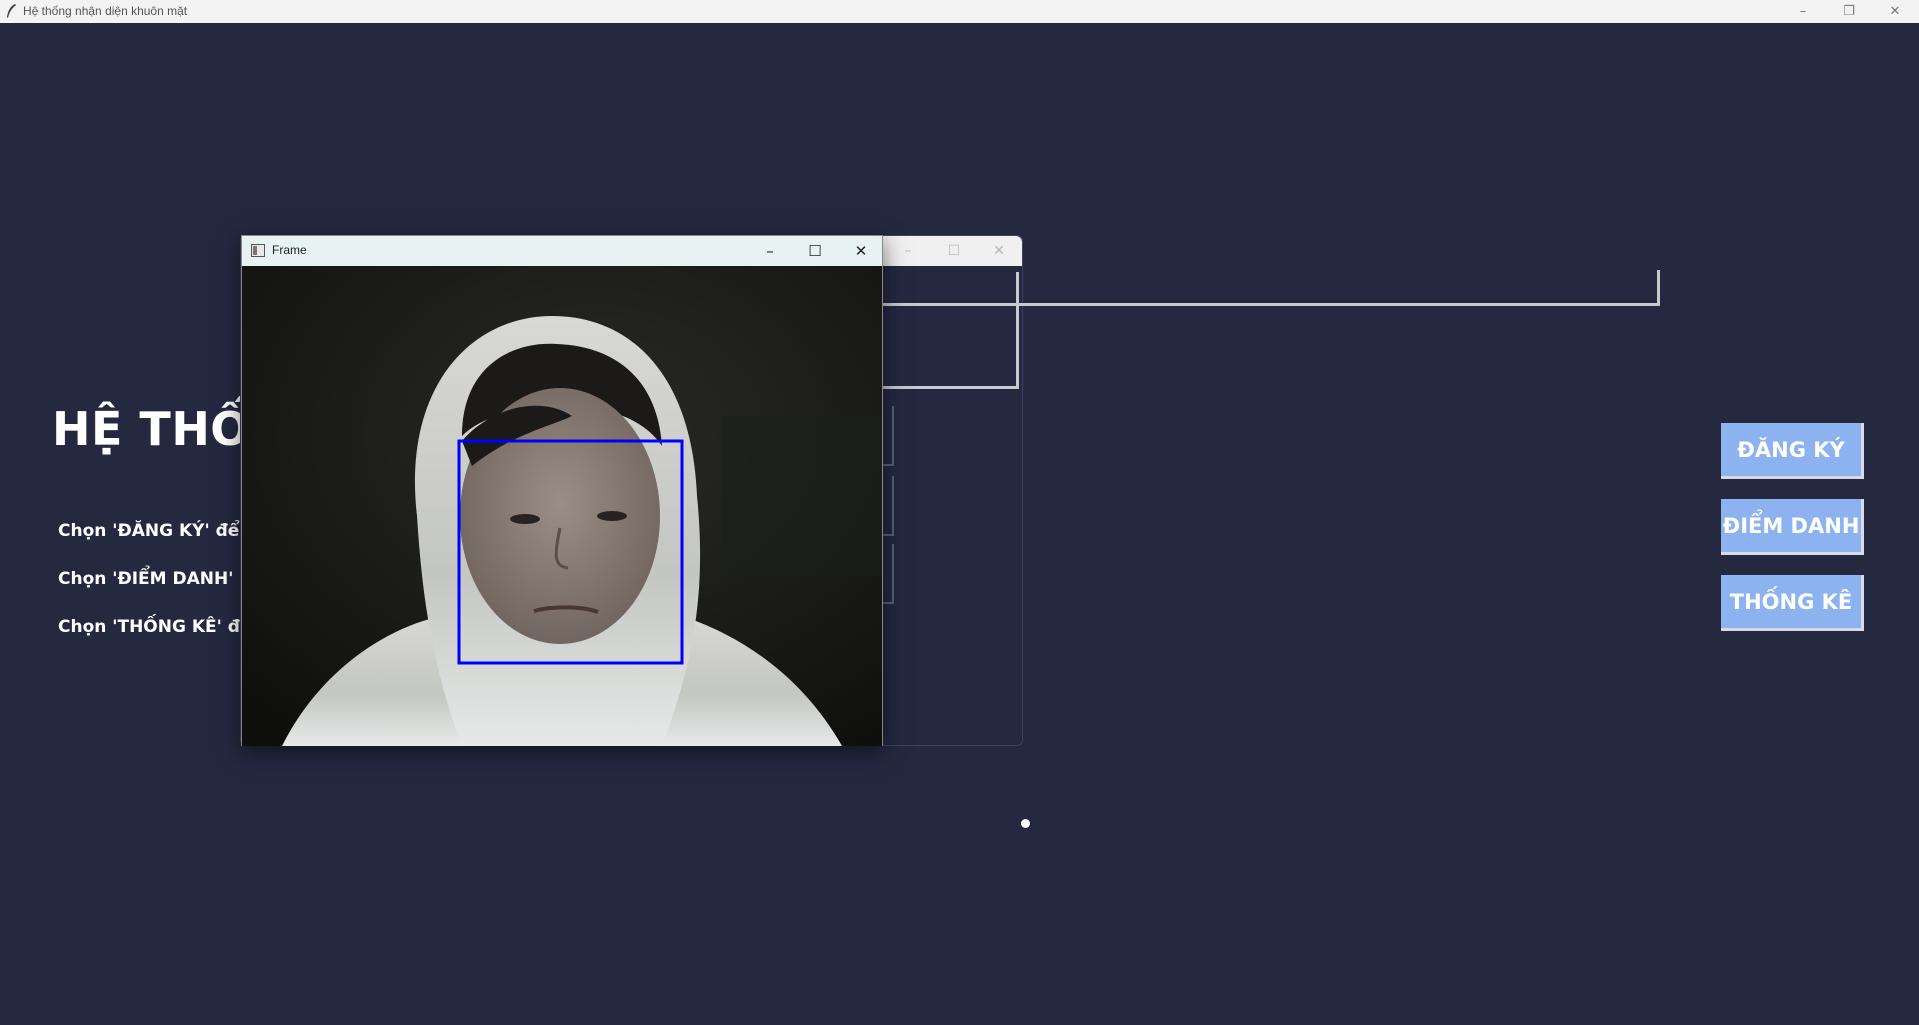 This screenshot has height=1025, width=1919. What do you see at coordinates (999, 251) in the screenshot?
I see `bg-close-button: ✕` at bounding box center [999, 251].